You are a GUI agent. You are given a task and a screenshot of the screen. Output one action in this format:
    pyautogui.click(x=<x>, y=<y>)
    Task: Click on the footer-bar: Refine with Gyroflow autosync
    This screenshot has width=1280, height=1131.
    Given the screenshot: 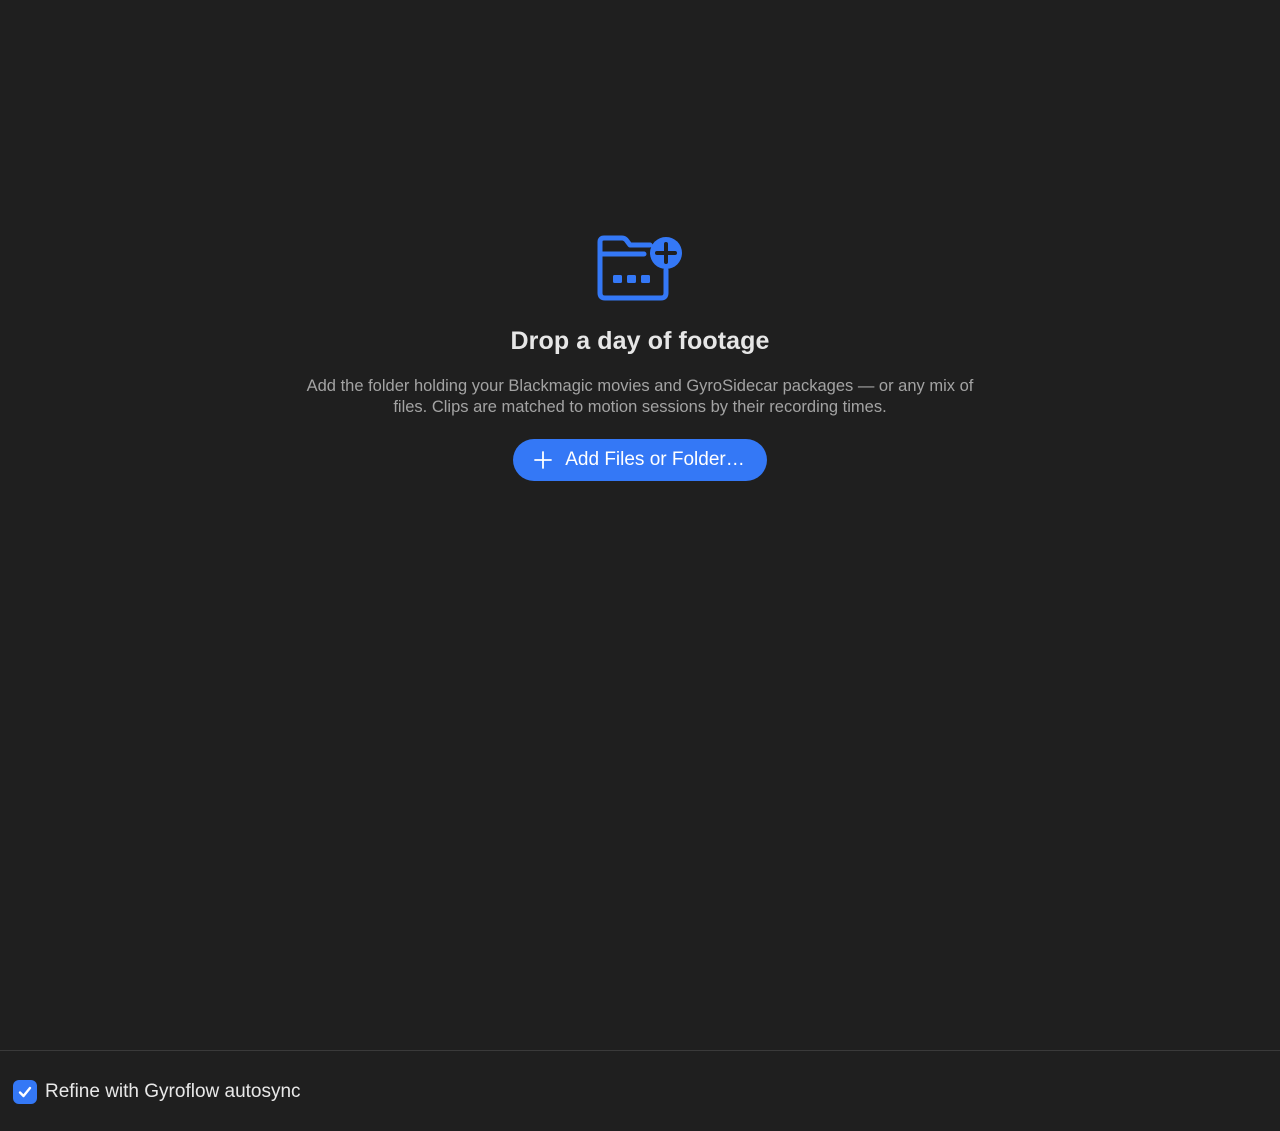 What is the action you would take?
    pyautogui.click(x=640, y=1090)
    